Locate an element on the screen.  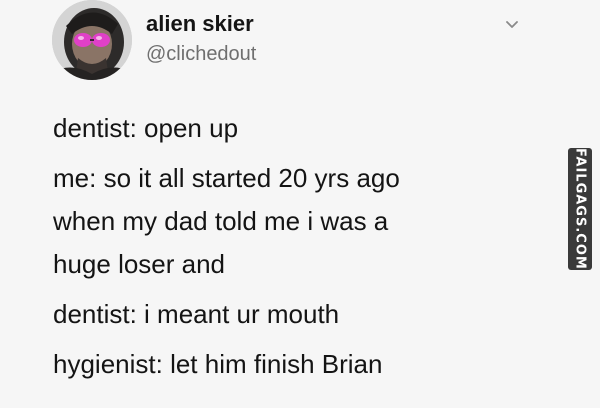
tweet-line: dentist: i meant ur mouth is located at coordinates (196, 314).